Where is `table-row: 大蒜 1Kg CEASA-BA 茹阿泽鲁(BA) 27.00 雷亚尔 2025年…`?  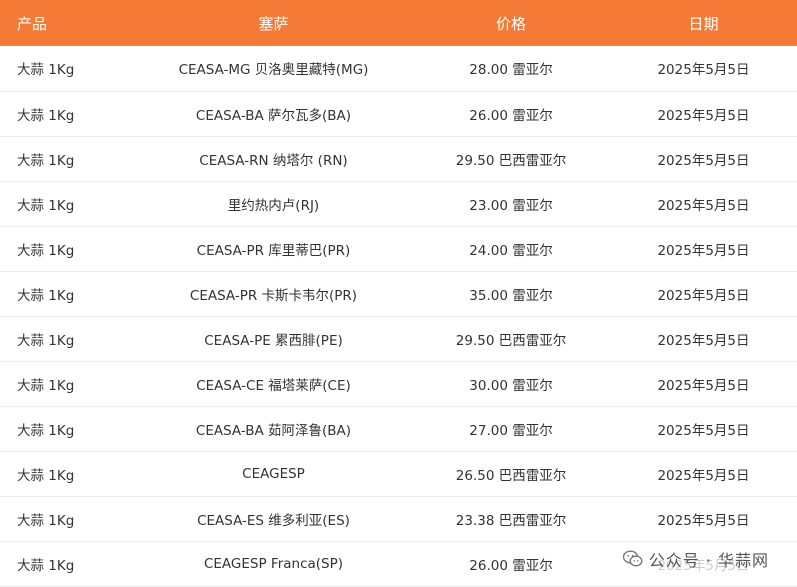 table-row: 大蒜 1Kg CEASA-BA 茹阿泽鲁(BA) 27.00 雷亚尔 2025年… is located at coordinates (398, 429).